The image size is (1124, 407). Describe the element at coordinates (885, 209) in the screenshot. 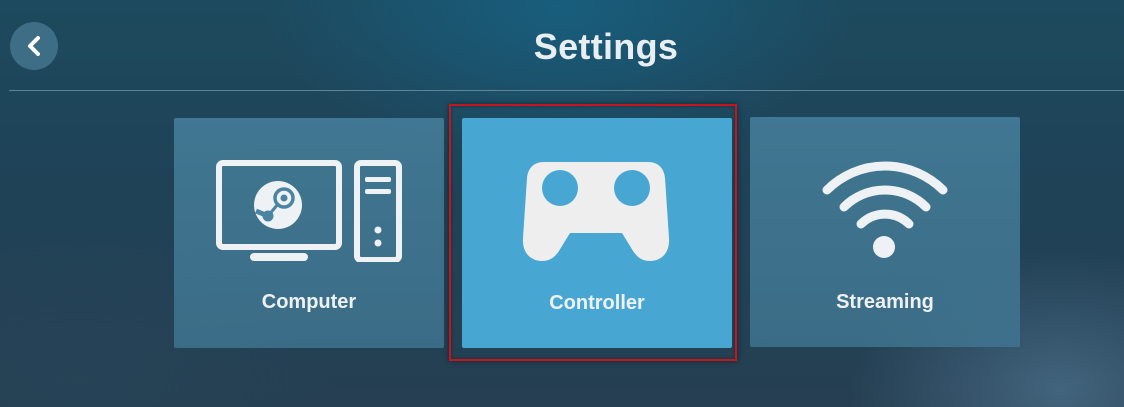

I see `wifi-icon` at that location.